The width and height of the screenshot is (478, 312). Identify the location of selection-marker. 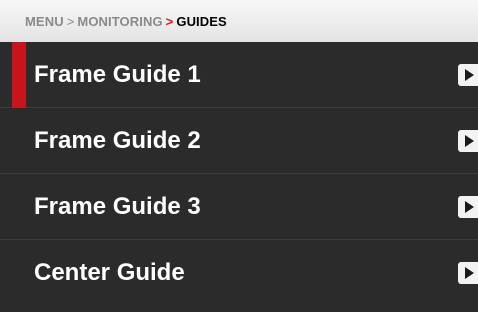
(19, 75).